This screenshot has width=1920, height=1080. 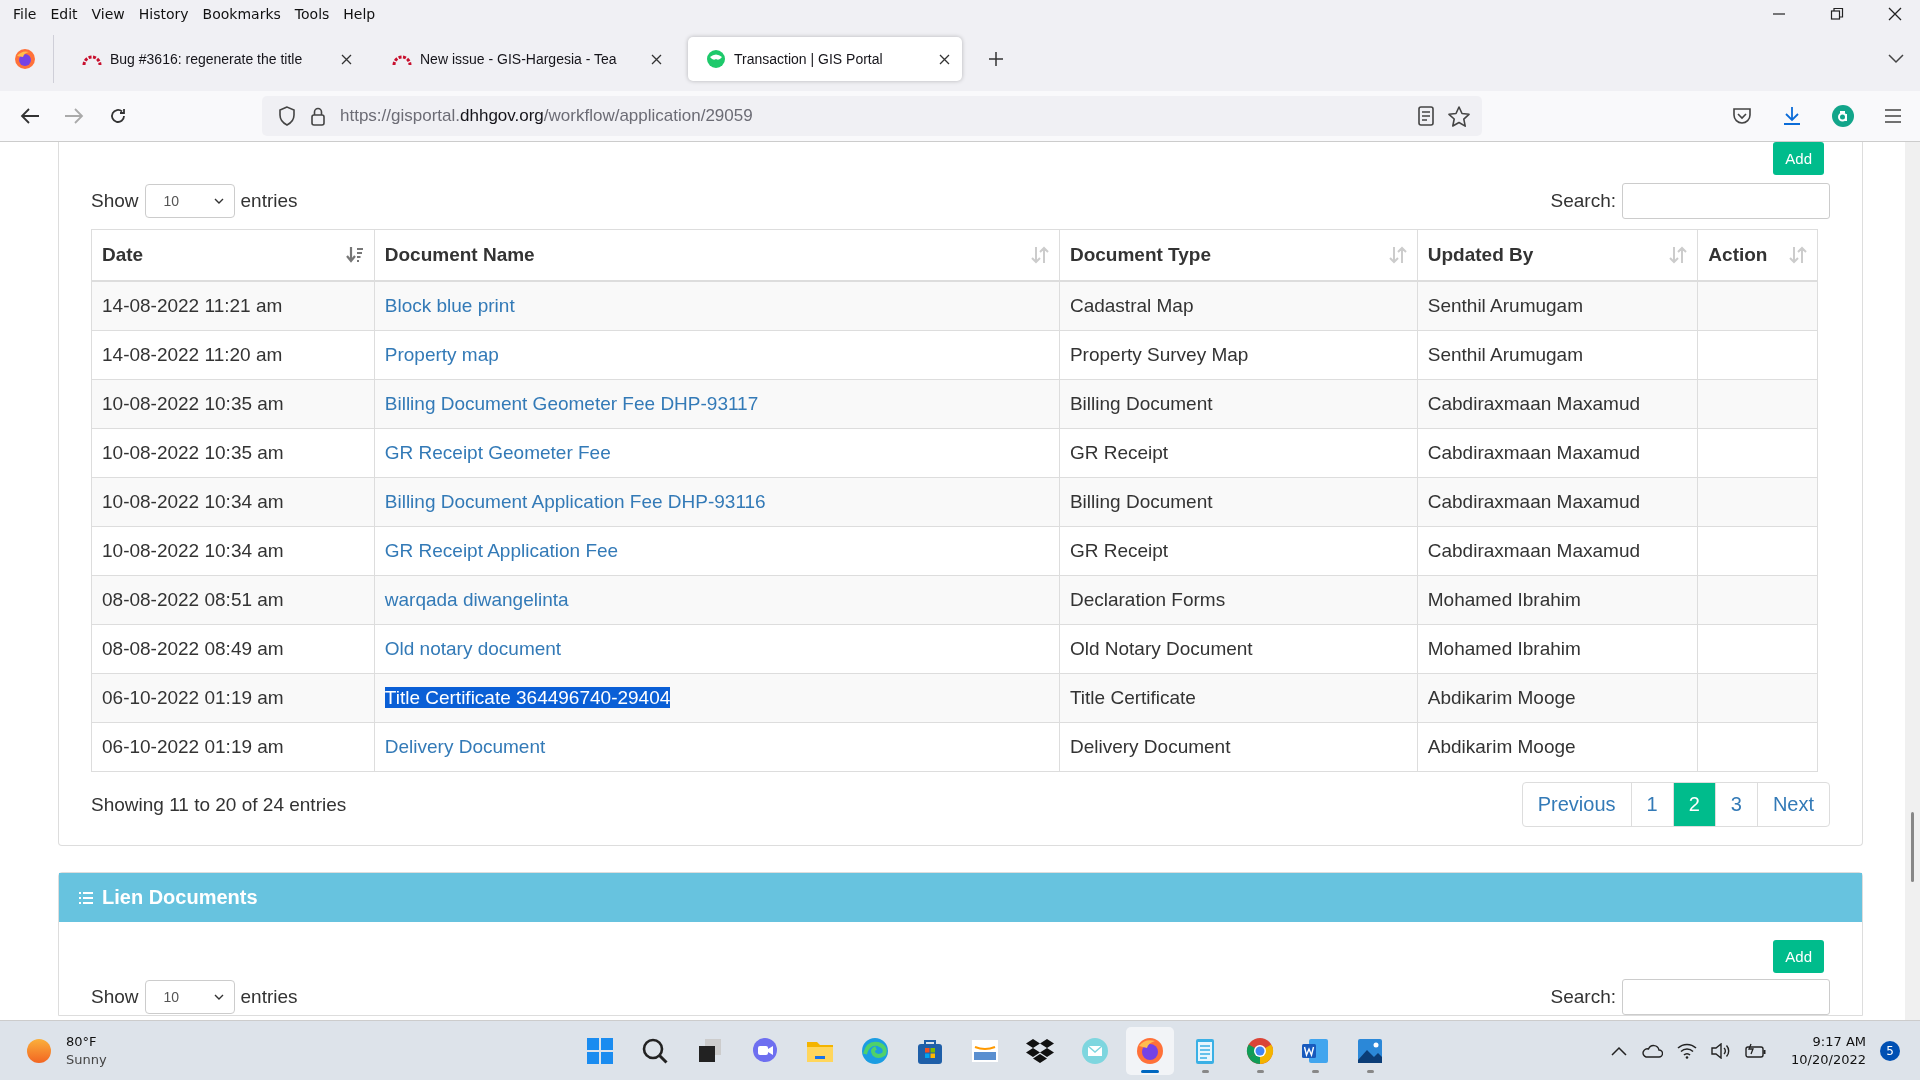 What do you see at coordinates (1756, 1050) in the screenshot?
I see `battery-icon` at bounding box center [1756, 1050].